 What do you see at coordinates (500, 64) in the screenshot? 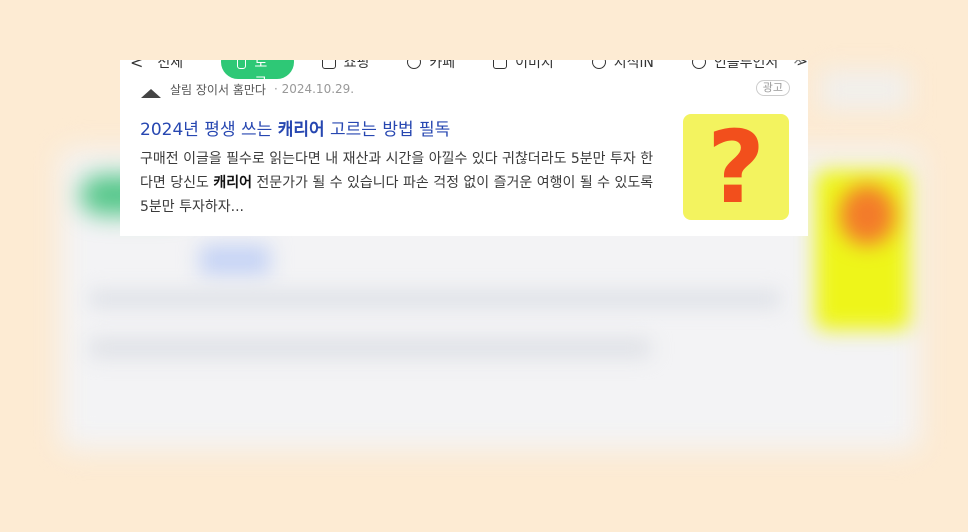
I see `image-icon` at bounding box center [500, 64].